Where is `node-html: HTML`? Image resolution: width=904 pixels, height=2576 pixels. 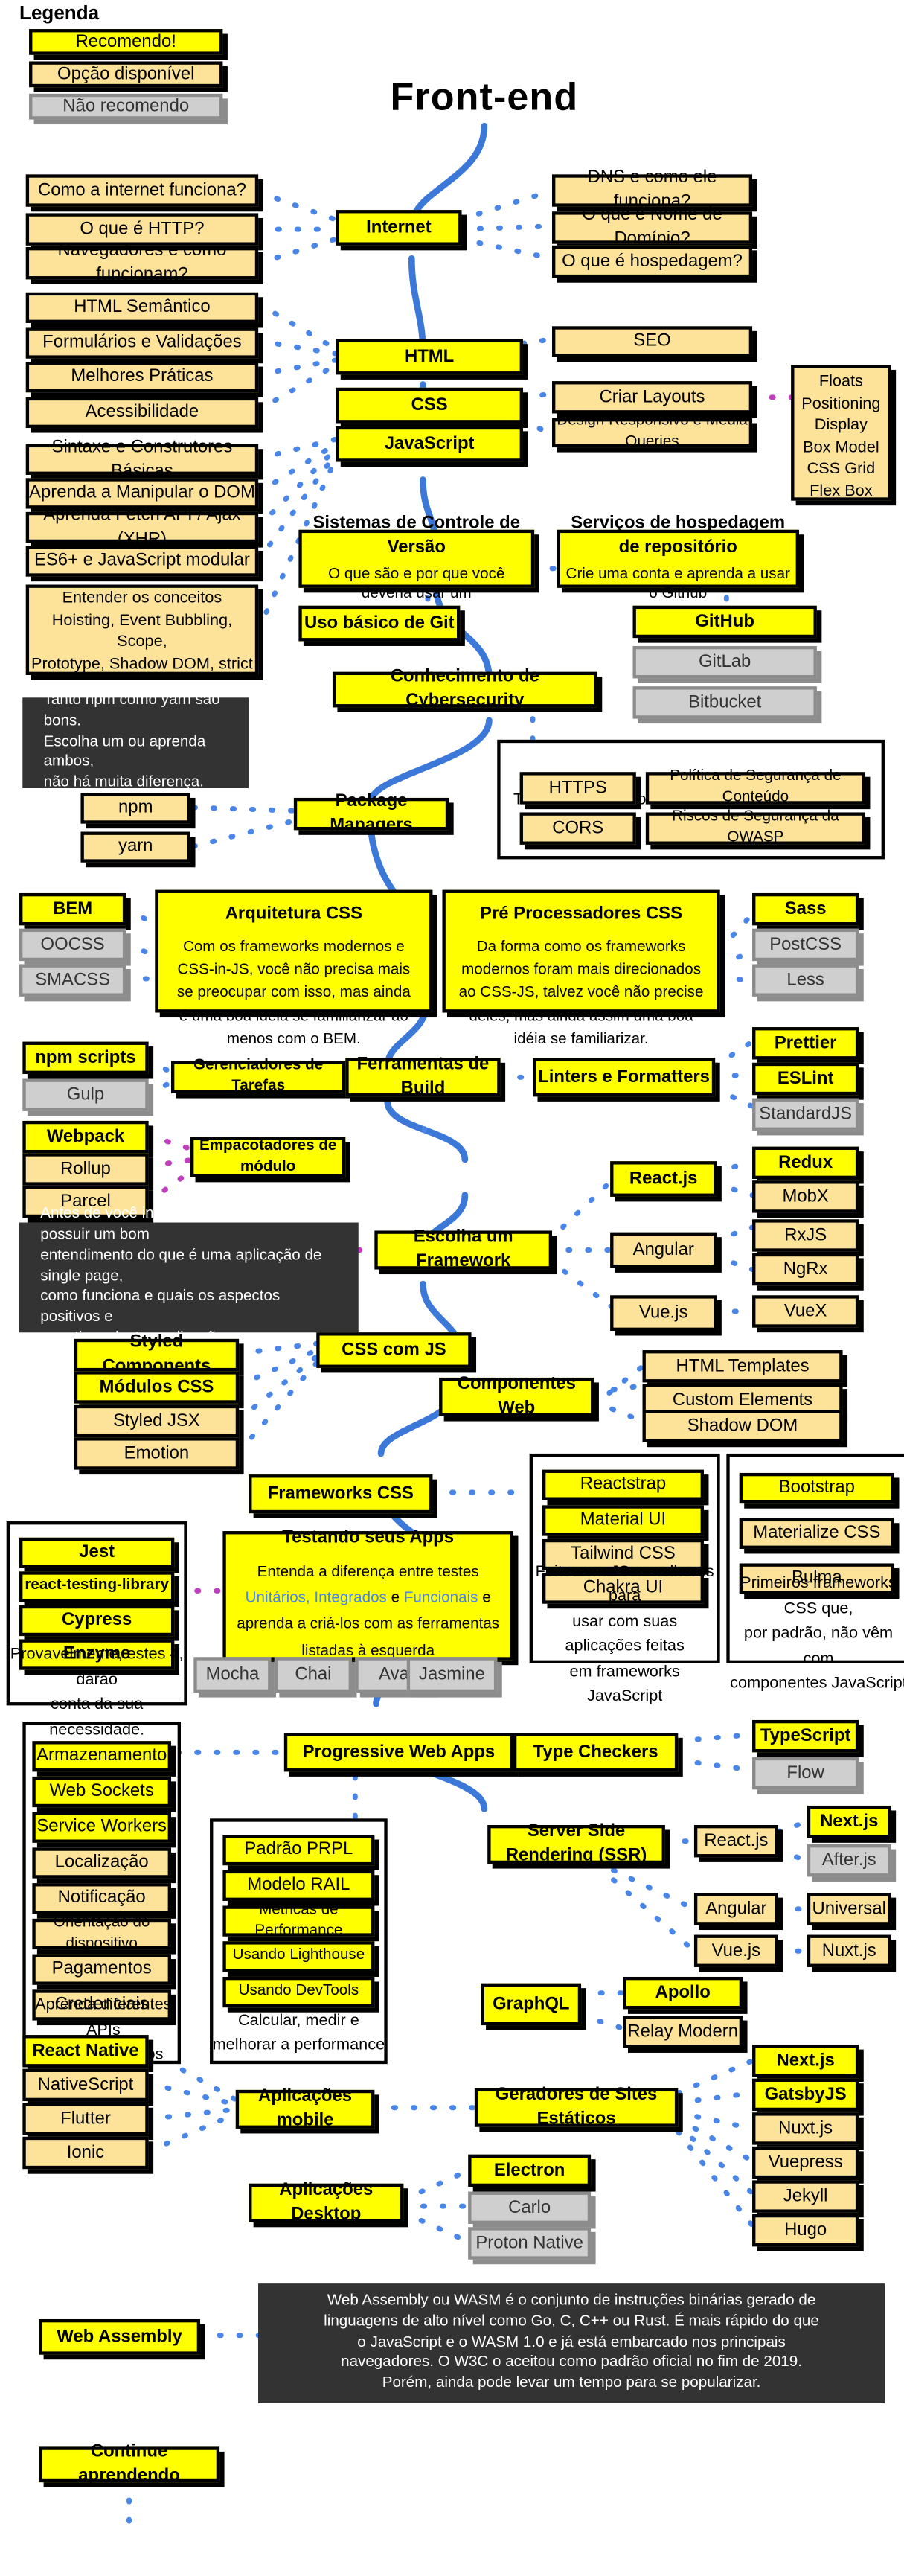
node-html: HTML is located at coordinates (429, 357).